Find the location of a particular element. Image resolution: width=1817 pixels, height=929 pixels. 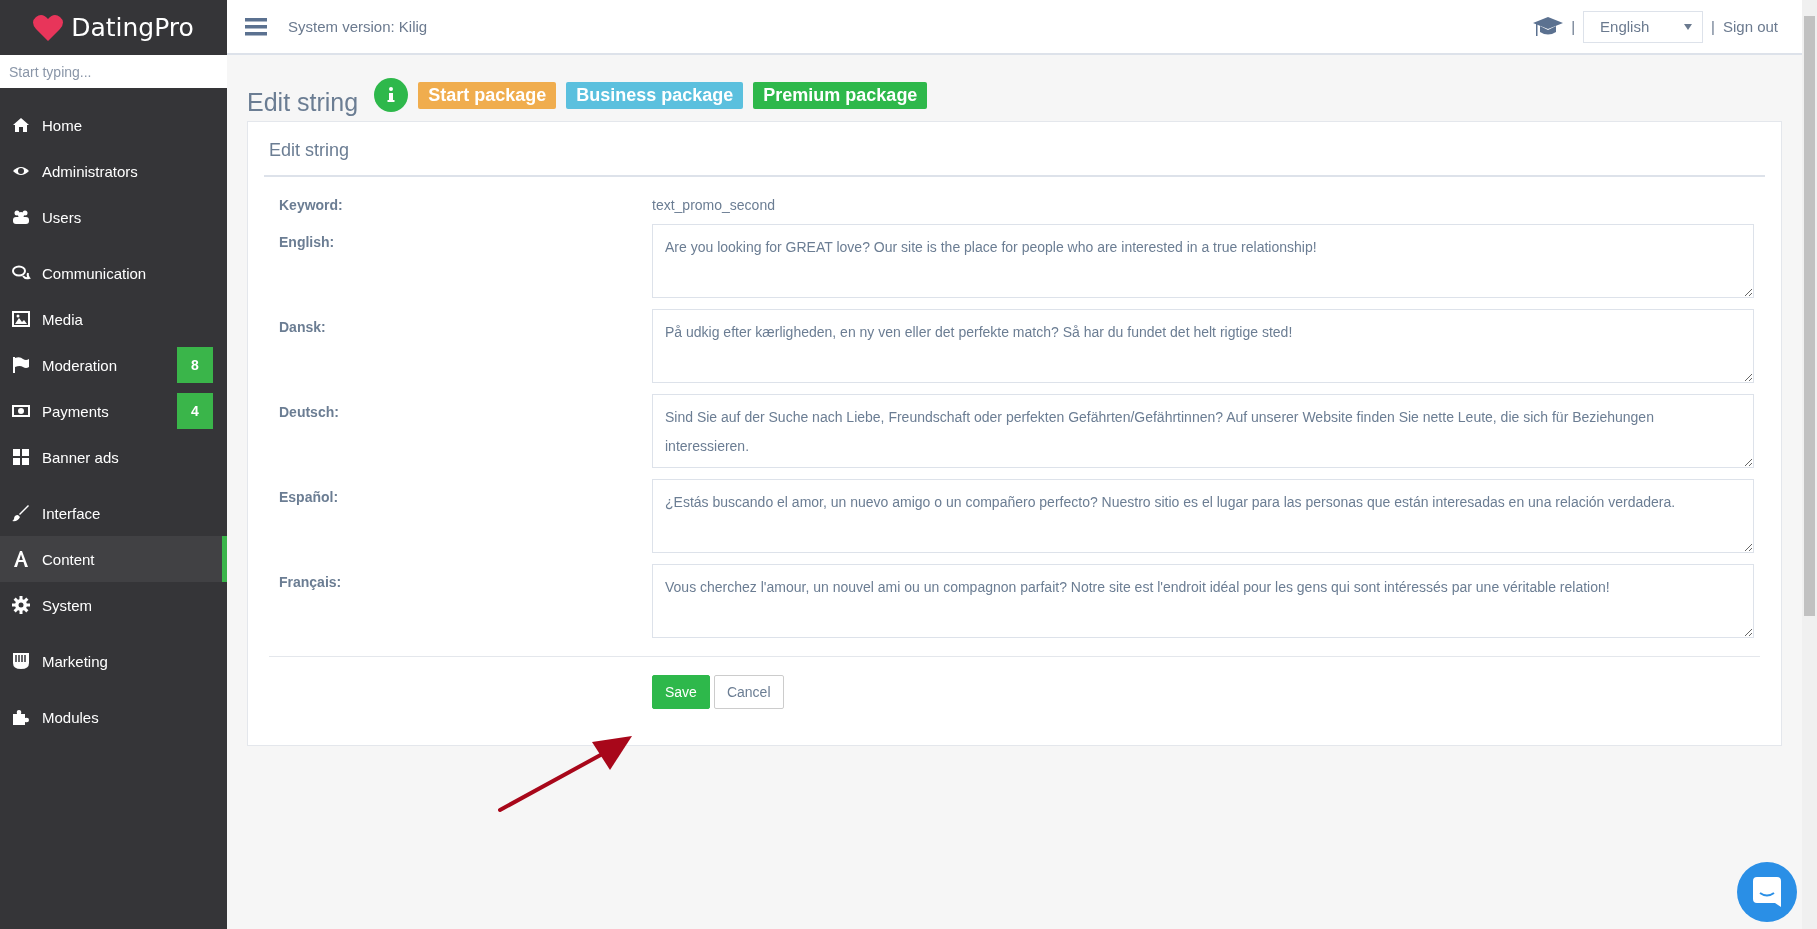

sidebar-menu-item: Administrators is located at coordinates (113, 171).